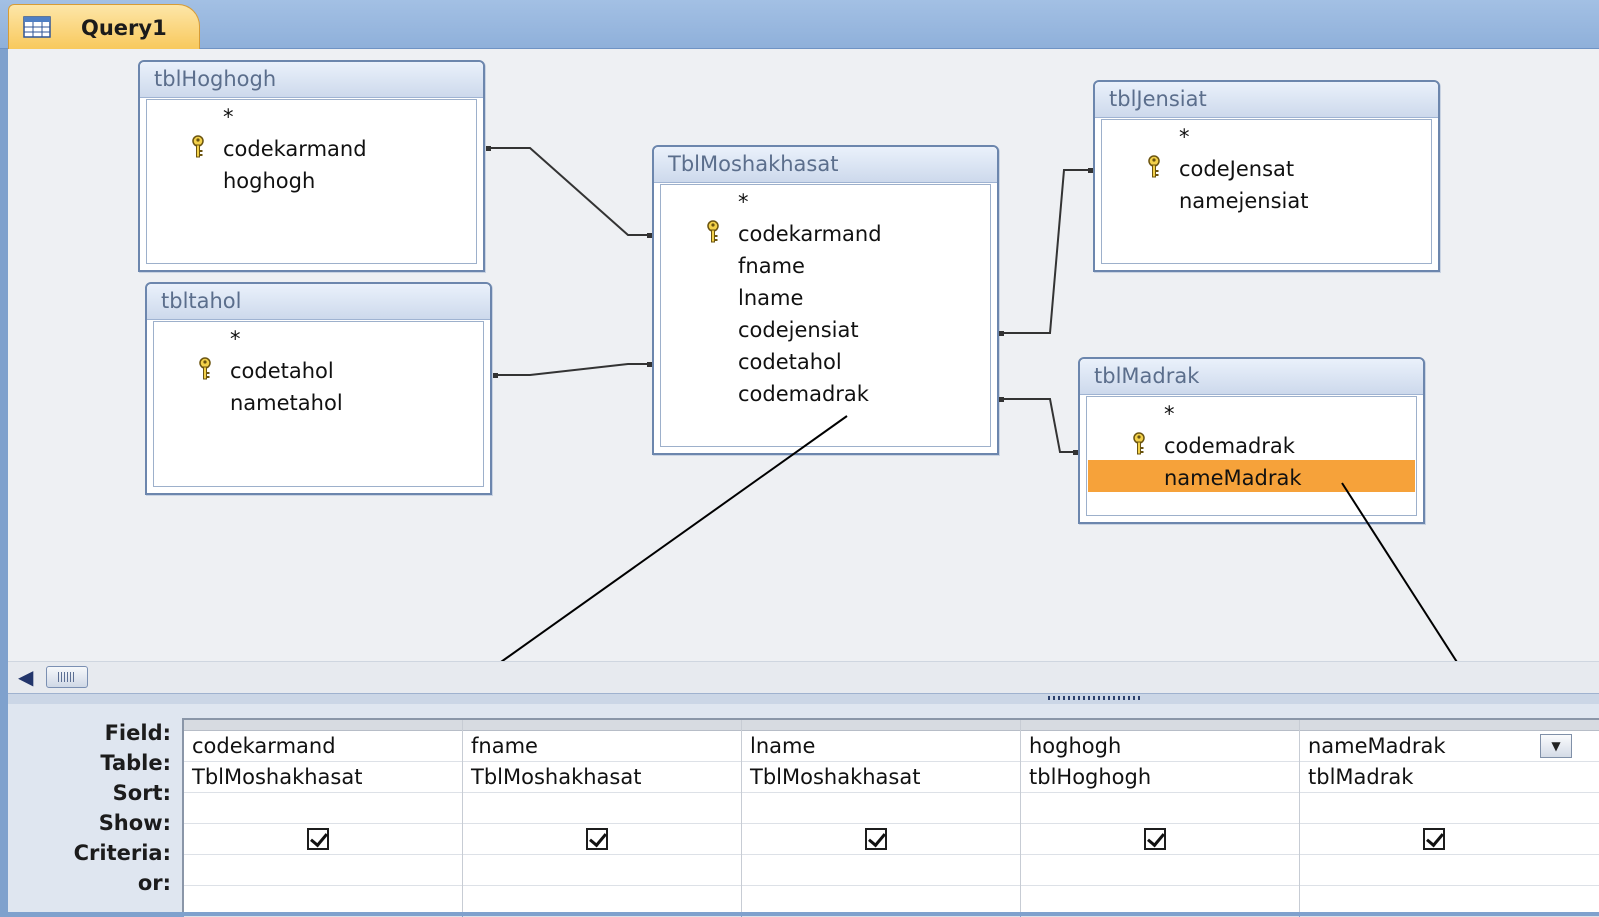 The height and width of the screenshot is (917, 1599). What do you see at coordinates (1377, 746) in the screenshot?
I see `field-value: nameMadrak` at bounding box center [1377, 746].